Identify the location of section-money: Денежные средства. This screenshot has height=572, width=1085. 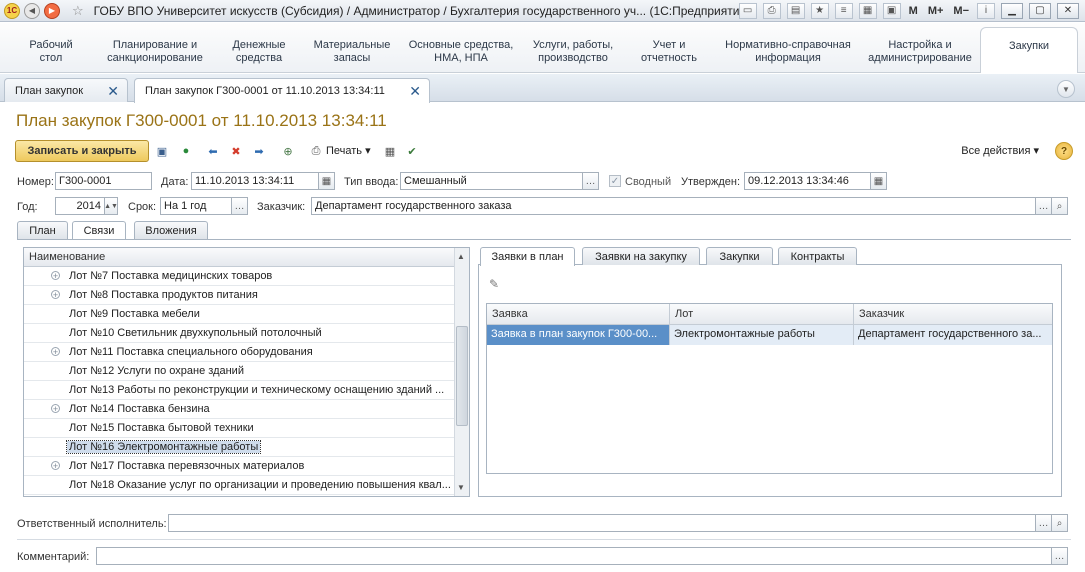
(259, 52).